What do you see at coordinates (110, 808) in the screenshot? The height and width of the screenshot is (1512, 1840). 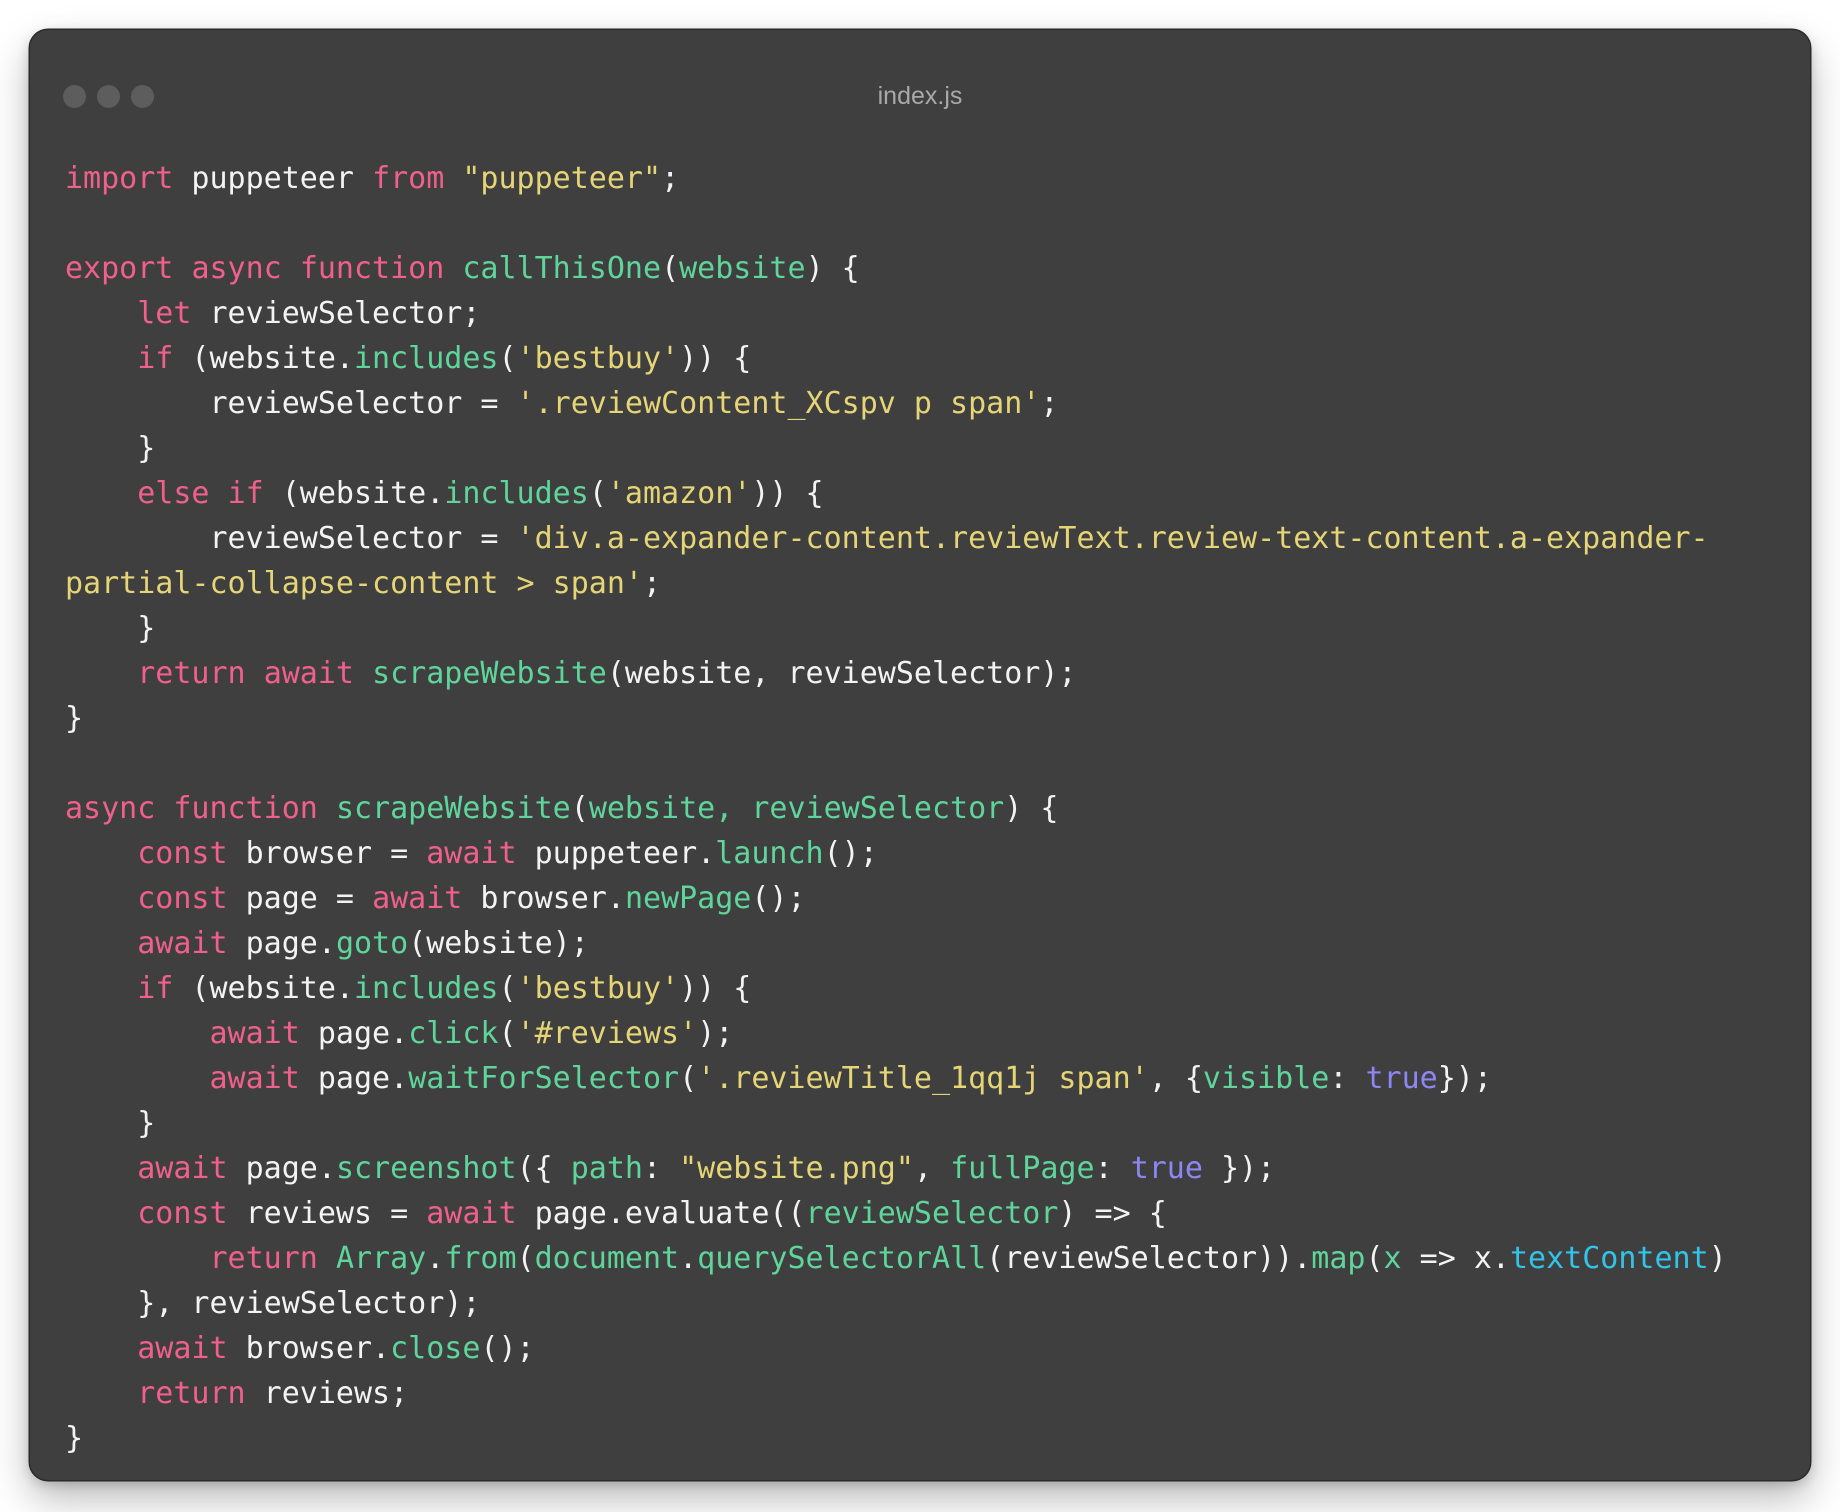 I see `code-token: async` at bounding box center [110, 808].